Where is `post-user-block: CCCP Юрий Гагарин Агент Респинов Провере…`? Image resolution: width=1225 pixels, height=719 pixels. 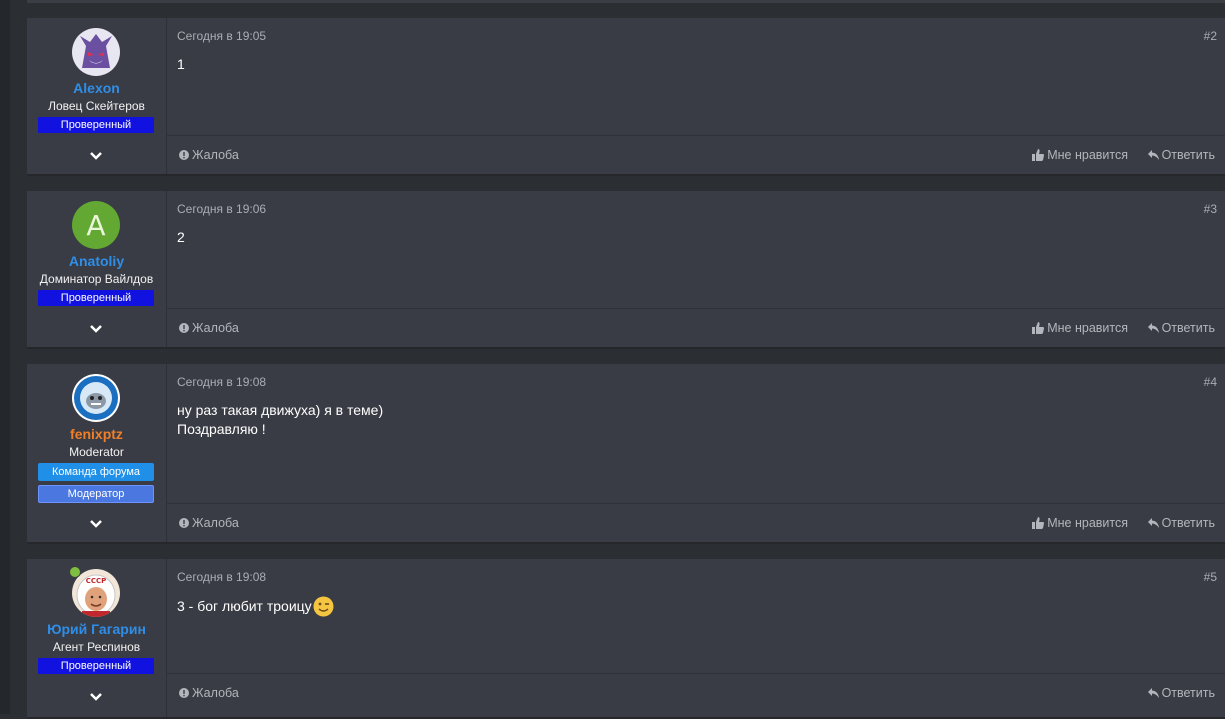 post-user-block: CCCP Юрий Гагарин Агент Респинов Провере… is located at coordinates (97, 638).